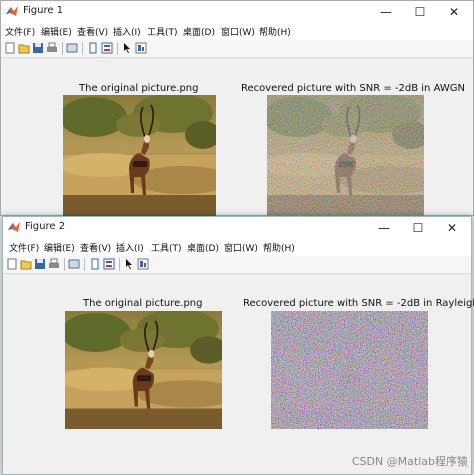 The width and height of the screenshot is (474, 475). I want to click on rayleigh-recovered-image, so click(349, 370).